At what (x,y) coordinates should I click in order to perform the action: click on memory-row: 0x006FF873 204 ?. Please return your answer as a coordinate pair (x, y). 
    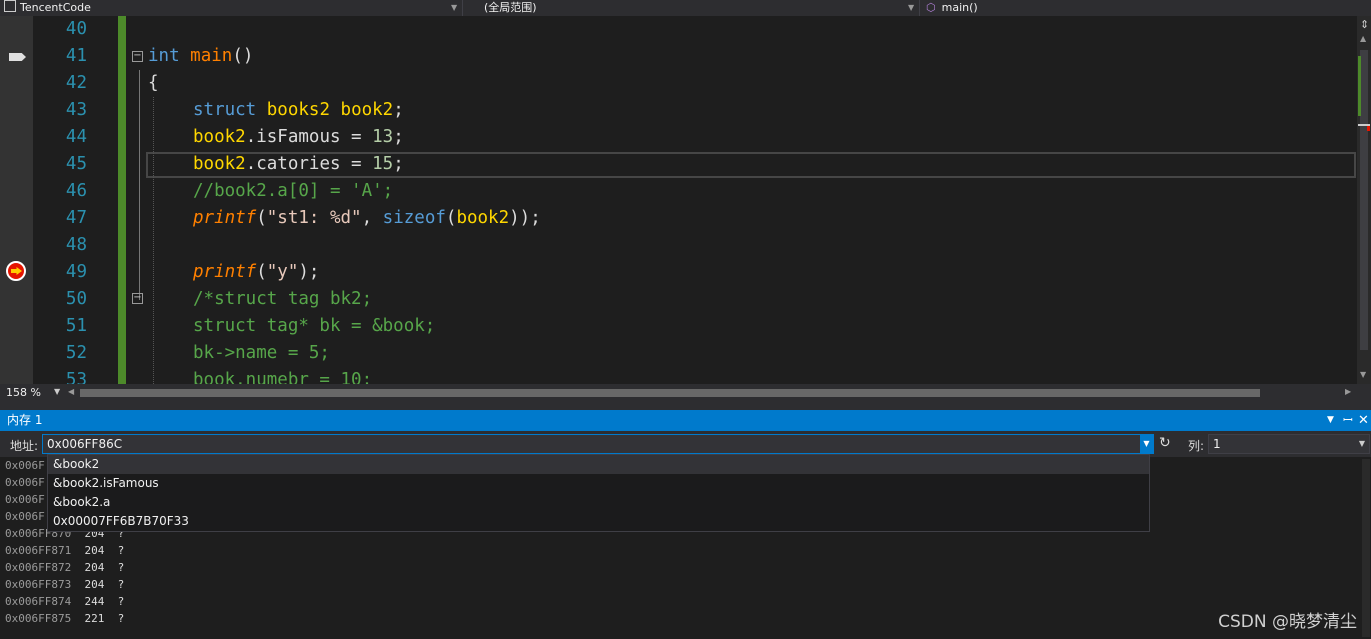
    Looking at the image, I should click on (64, 584).